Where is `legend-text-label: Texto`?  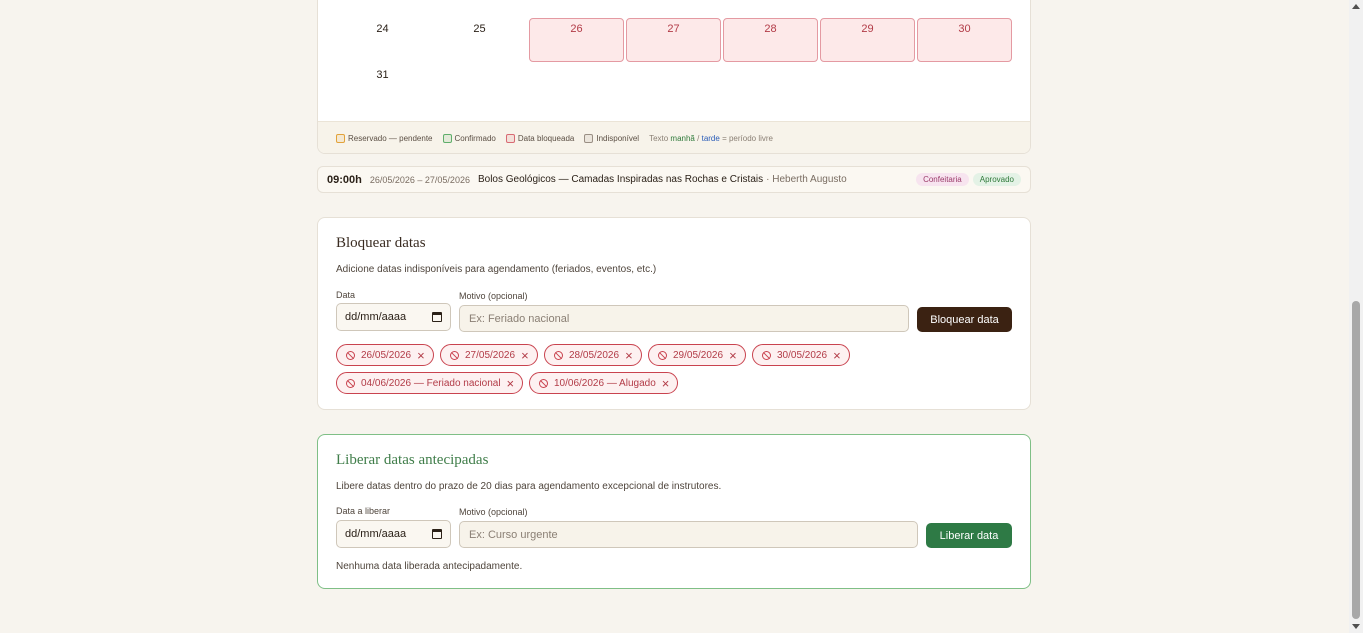 legend-text-label: Texto is located at coordinates (659, 138).